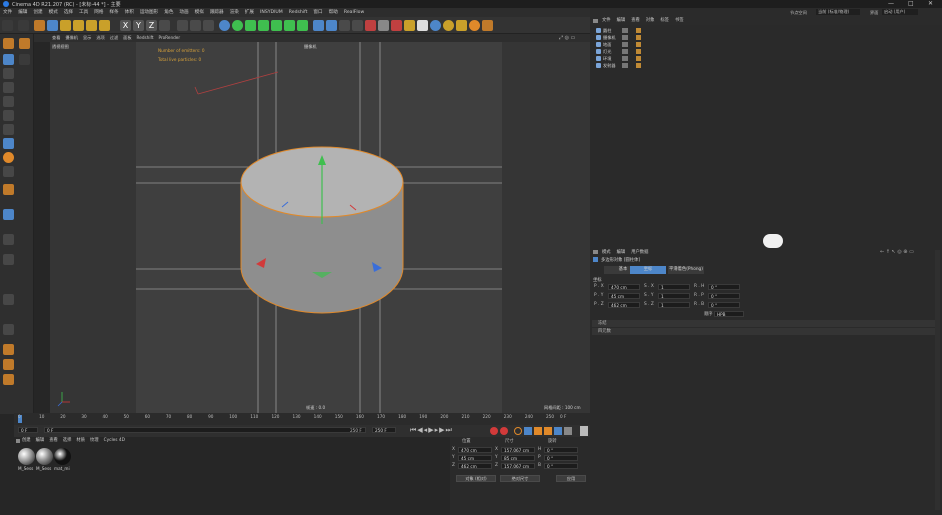  Describe the element at coordinates (548, 431) in the screenshot. I see `key-rotation-icon` at that location.